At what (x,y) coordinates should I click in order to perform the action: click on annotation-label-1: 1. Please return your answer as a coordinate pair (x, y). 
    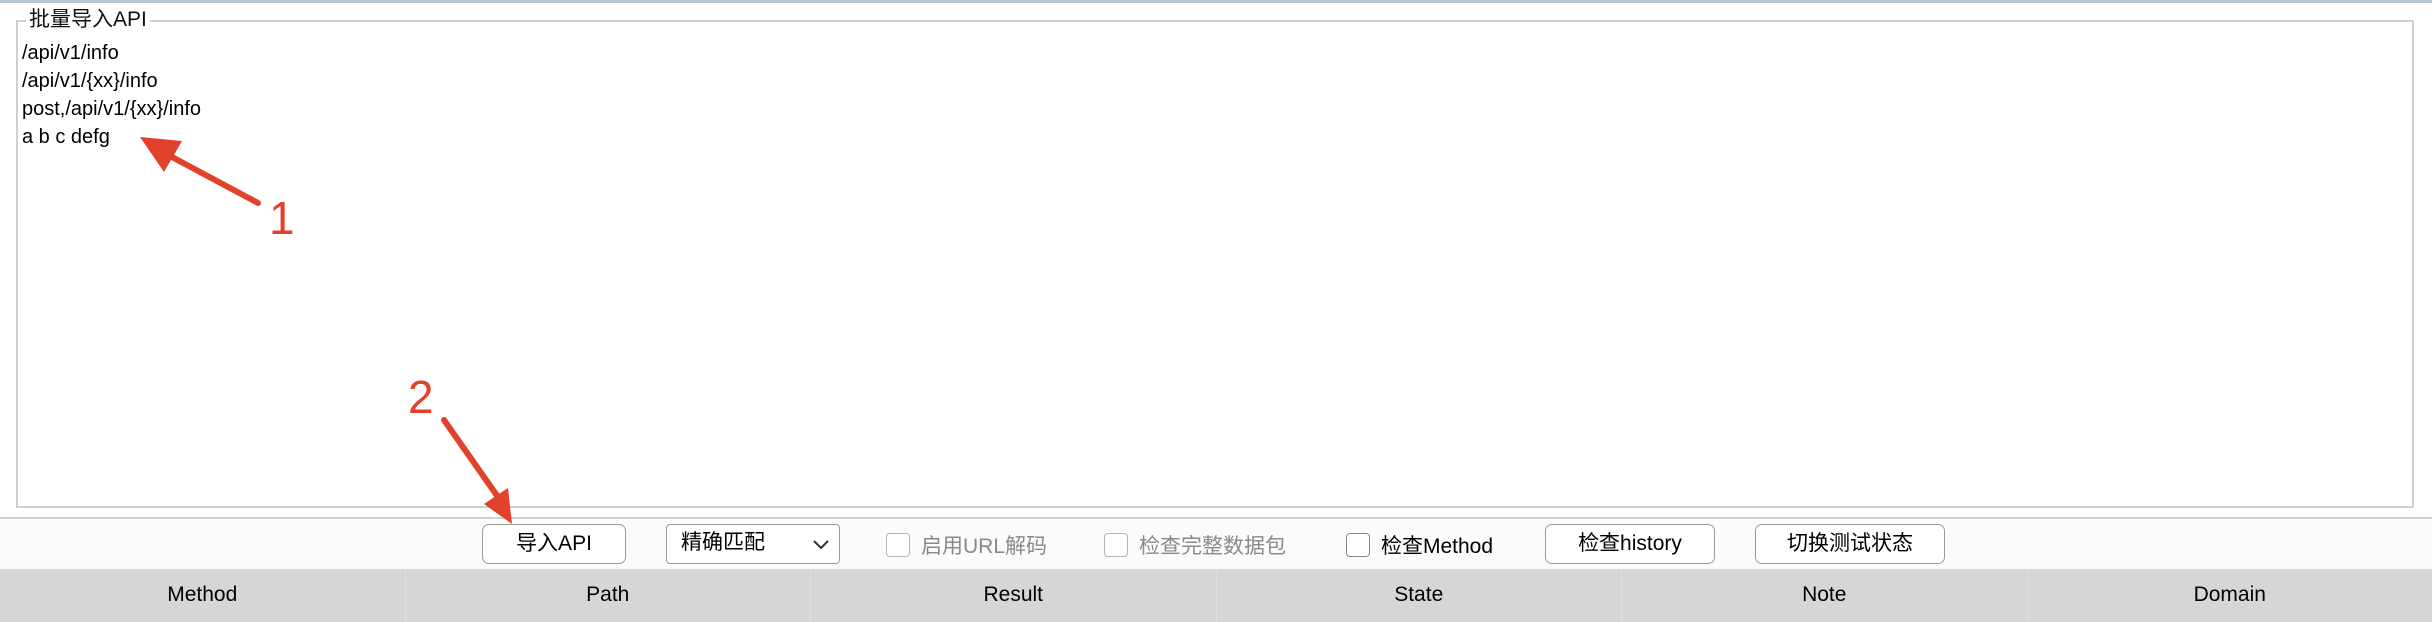
    Looking at the image, I should click on (282, 218).